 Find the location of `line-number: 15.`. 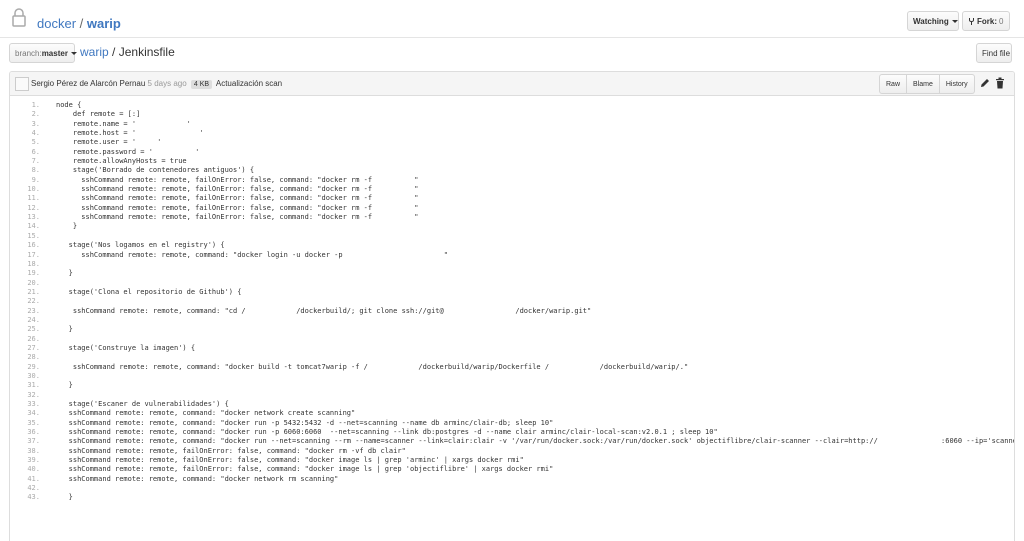

line-number: 15. is located at coordinates (25, 236).